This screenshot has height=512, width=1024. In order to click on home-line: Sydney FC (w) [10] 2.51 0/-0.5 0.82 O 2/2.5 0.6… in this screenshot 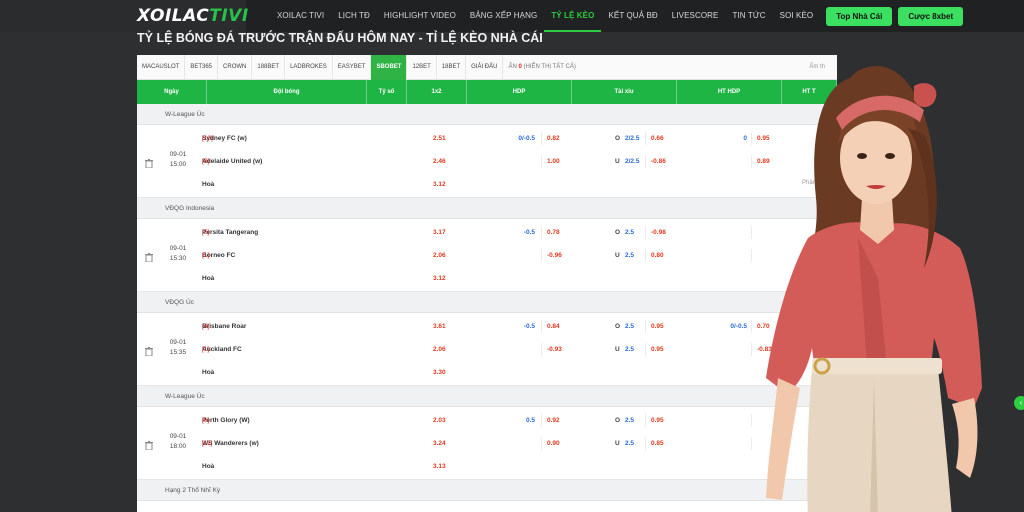, I will do `click(487, 138)`.